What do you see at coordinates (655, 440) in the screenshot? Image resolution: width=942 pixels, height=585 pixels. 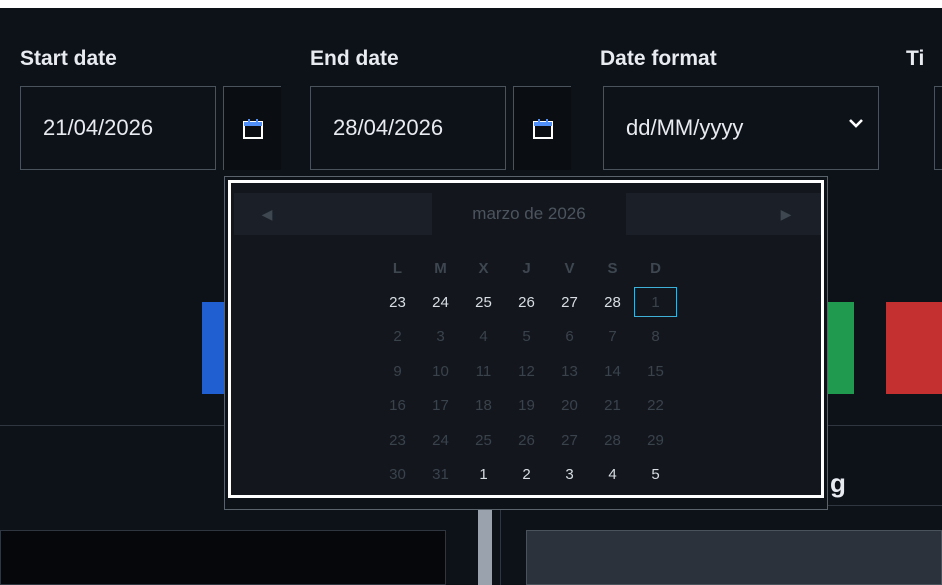 I see `datepicker-day: 29` at bounding box center [655, 440].